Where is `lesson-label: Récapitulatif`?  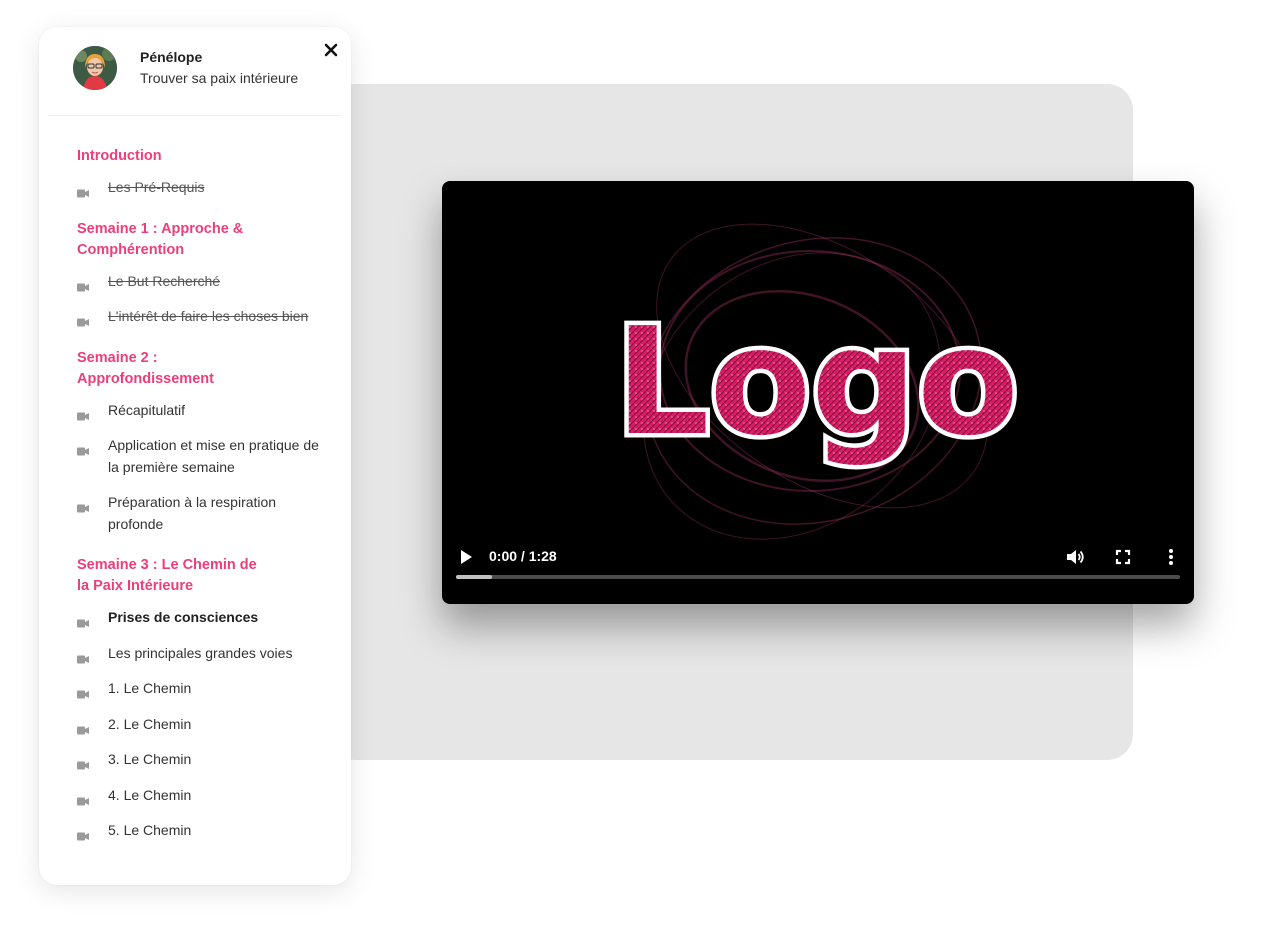
lesson-label: Récapitulatif is located at coordinates (147, 409).